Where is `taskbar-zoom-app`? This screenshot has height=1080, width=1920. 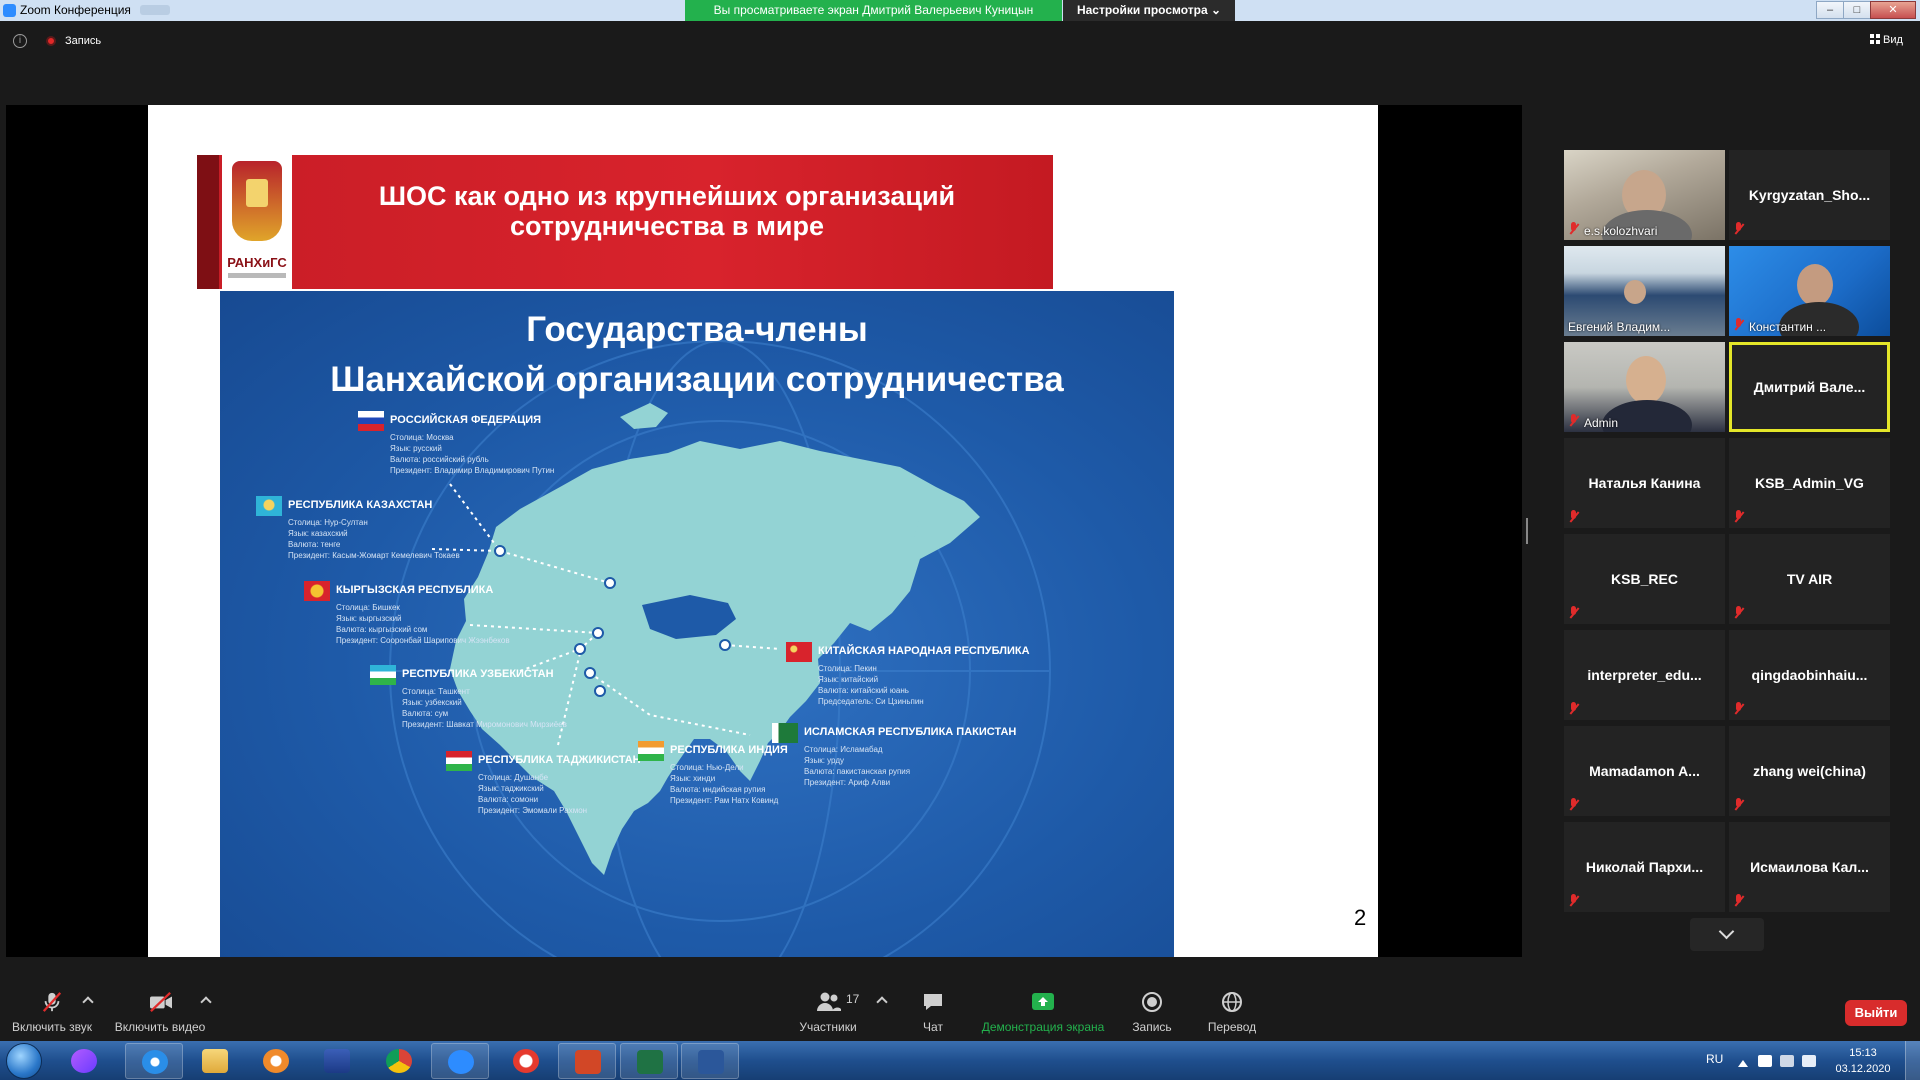
taskbar-zoom-app is located at coordinates (460, 1061).